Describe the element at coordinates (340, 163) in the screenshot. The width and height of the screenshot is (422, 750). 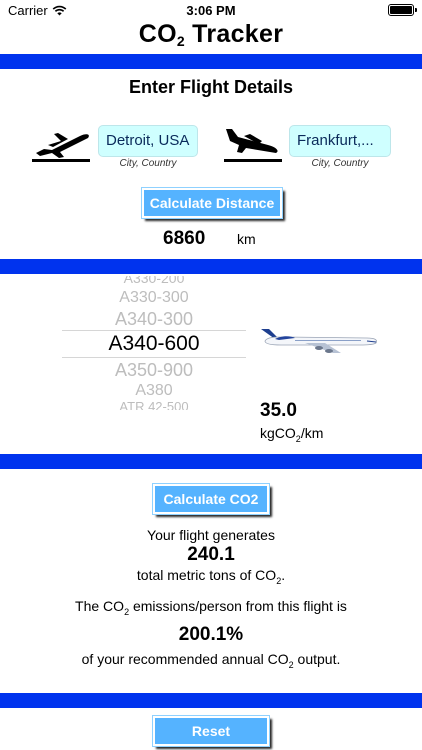
I see `destination-caption: City, Country` at that location.